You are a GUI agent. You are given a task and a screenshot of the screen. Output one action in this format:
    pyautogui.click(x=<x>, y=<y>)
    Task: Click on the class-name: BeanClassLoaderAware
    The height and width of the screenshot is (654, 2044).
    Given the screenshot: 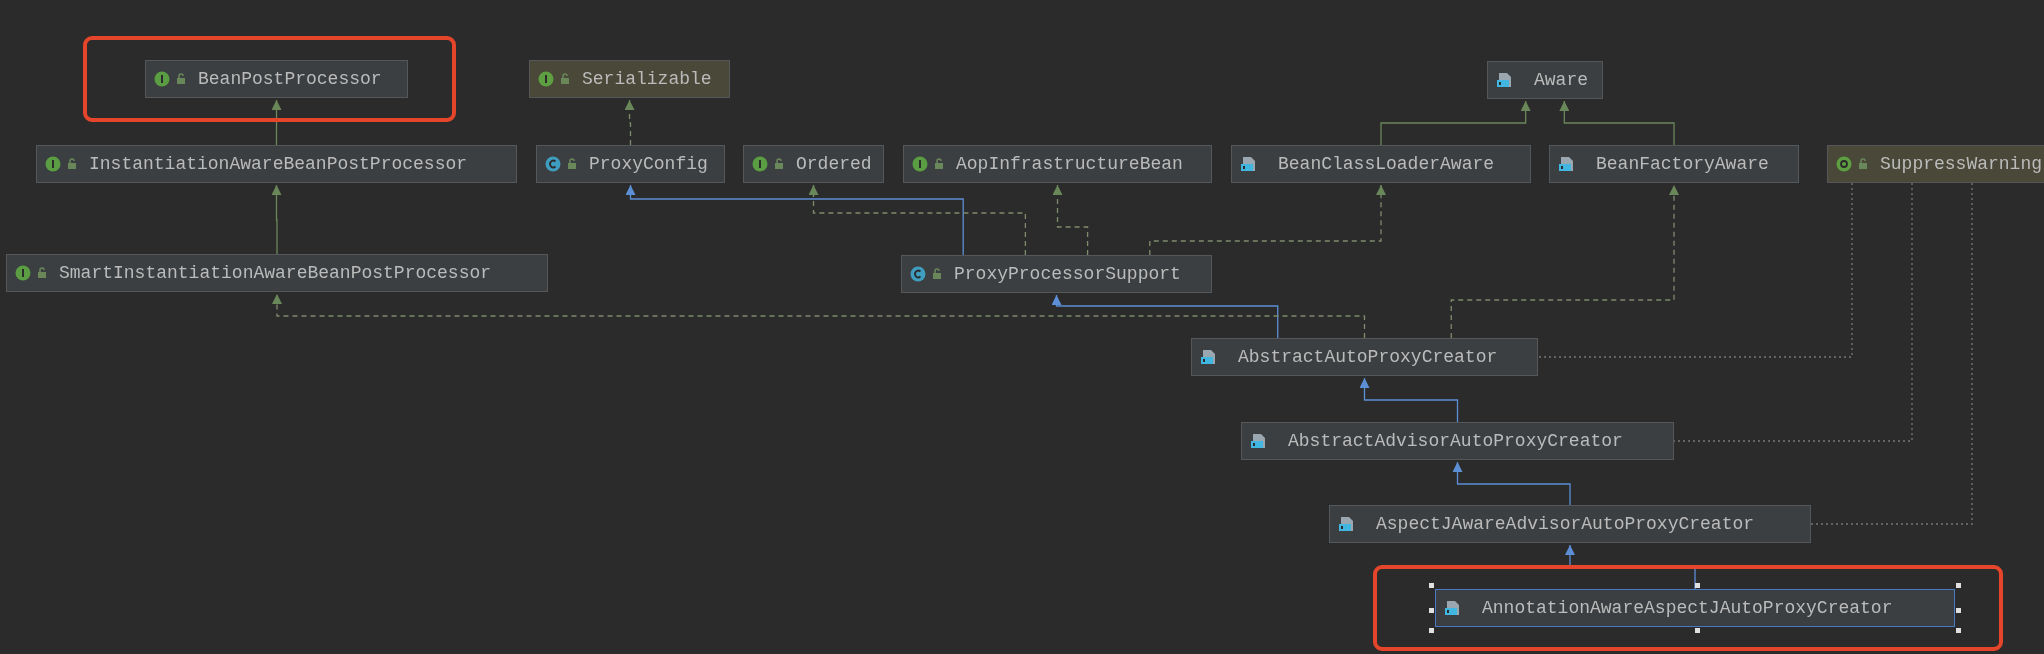 What is the action you would take?
    pyautogui.click(x=1386, y=164)
    